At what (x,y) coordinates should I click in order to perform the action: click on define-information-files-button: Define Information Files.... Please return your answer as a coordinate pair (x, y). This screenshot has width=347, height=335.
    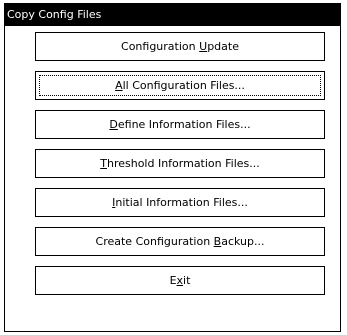
    Looking at the image, I should click on (180, 124).